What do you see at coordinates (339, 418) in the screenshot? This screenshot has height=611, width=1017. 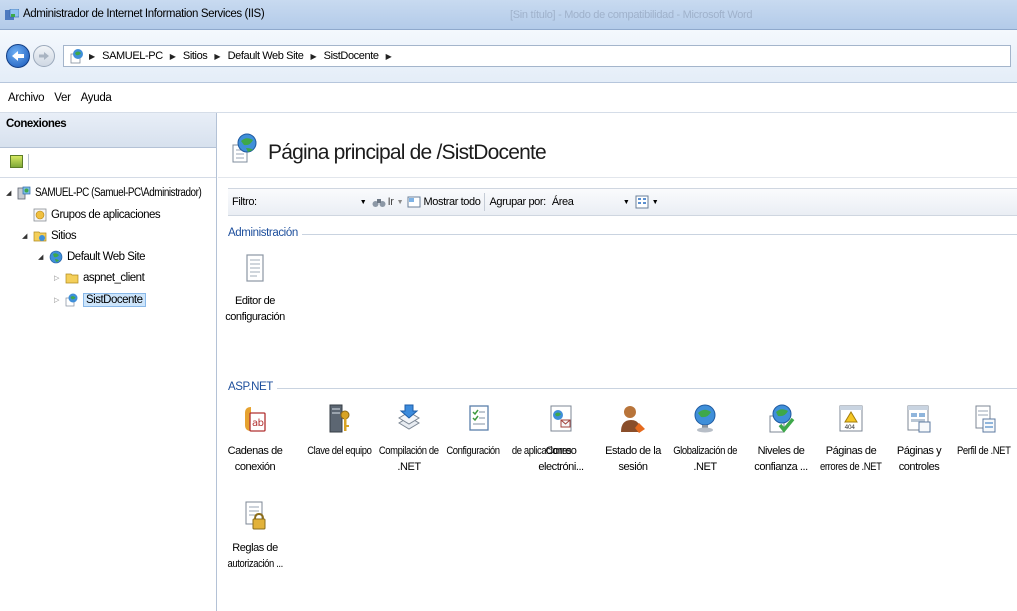 I see `machine-key-icon` at bounding box center [339, 418].